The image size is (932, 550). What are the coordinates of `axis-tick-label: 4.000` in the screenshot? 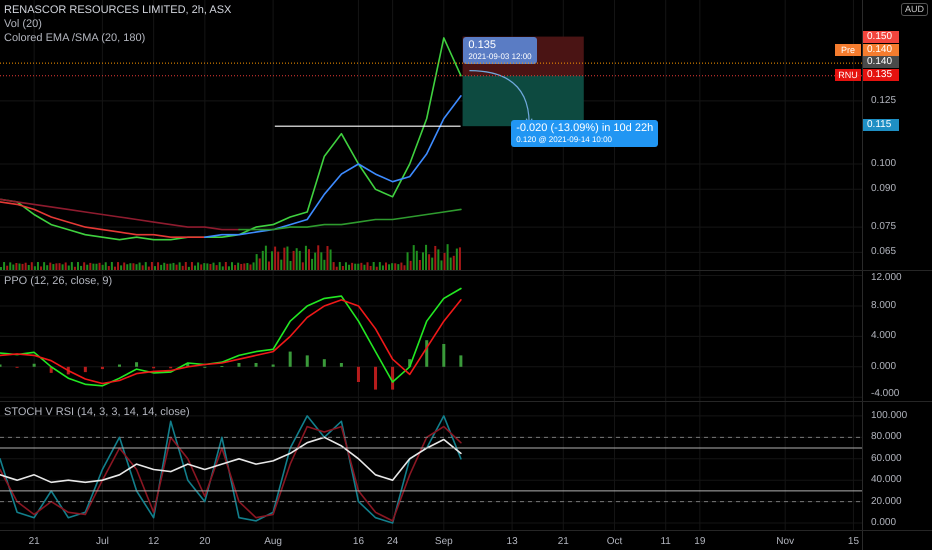 It's located at (883, 336).